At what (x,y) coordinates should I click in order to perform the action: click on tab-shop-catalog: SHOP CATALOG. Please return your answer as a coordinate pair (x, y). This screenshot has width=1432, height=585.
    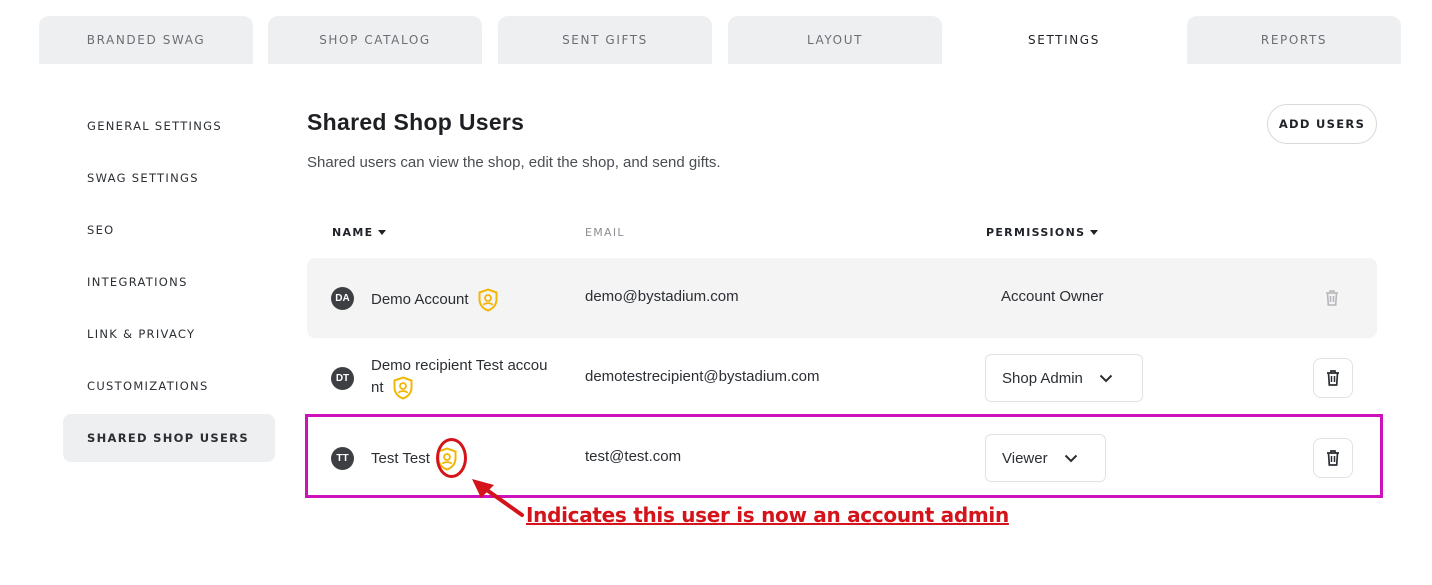
    Looking at the image, I should click on (375, 40).